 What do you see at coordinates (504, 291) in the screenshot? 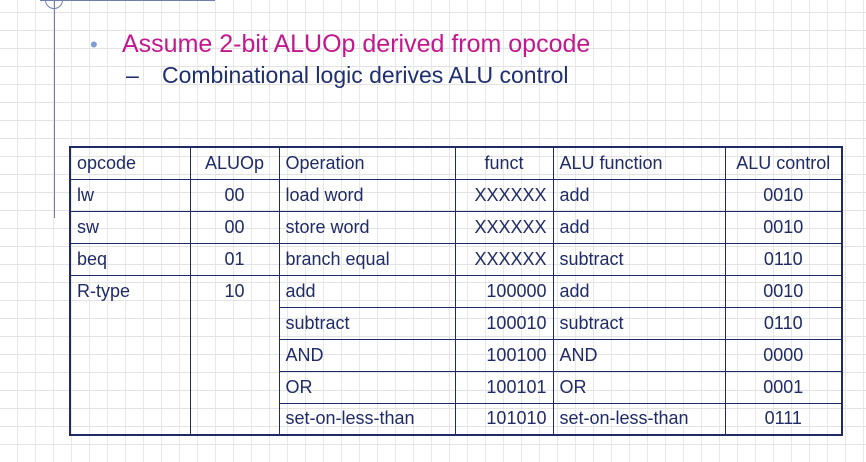
I see `cell-funct: 100000` at bounding box center [504, 291].